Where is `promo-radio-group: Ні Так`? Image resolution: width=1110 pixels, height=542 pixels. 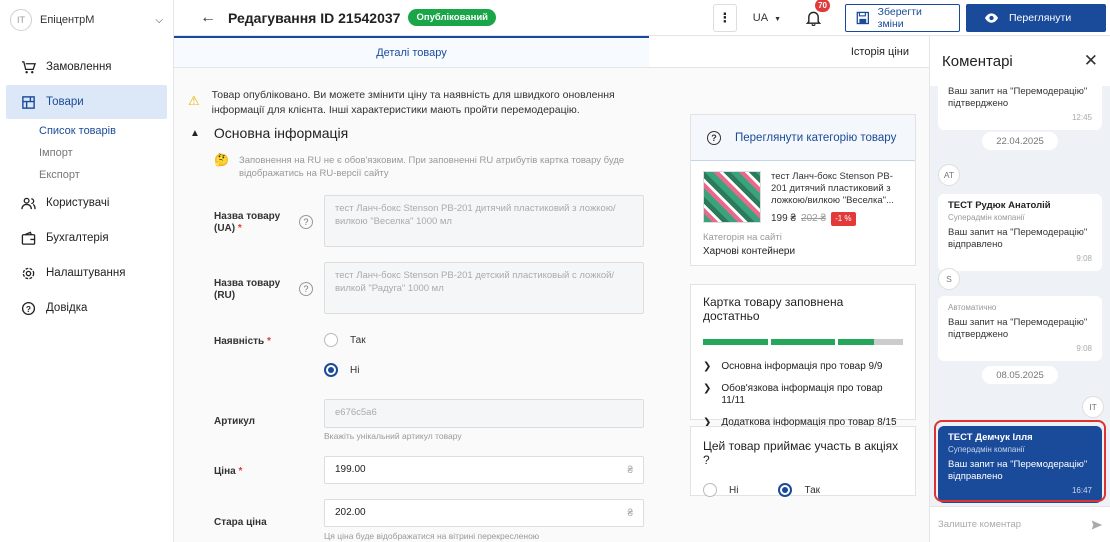 promo-radio-group: Ні Так is located at coordinates (803, 490).